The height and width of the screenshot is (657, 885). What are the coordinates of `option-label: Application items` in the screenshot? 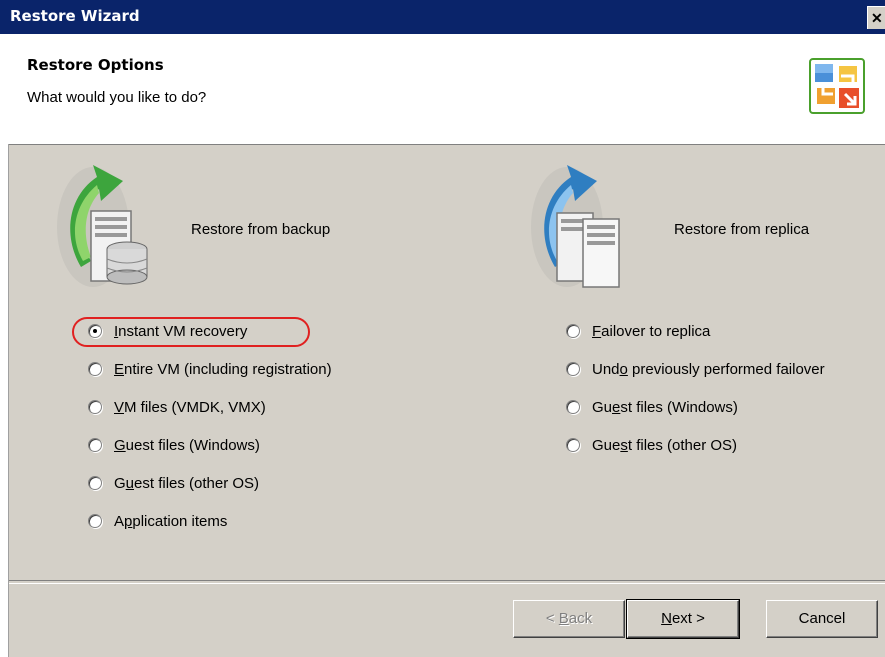 It's located at (171, 521).